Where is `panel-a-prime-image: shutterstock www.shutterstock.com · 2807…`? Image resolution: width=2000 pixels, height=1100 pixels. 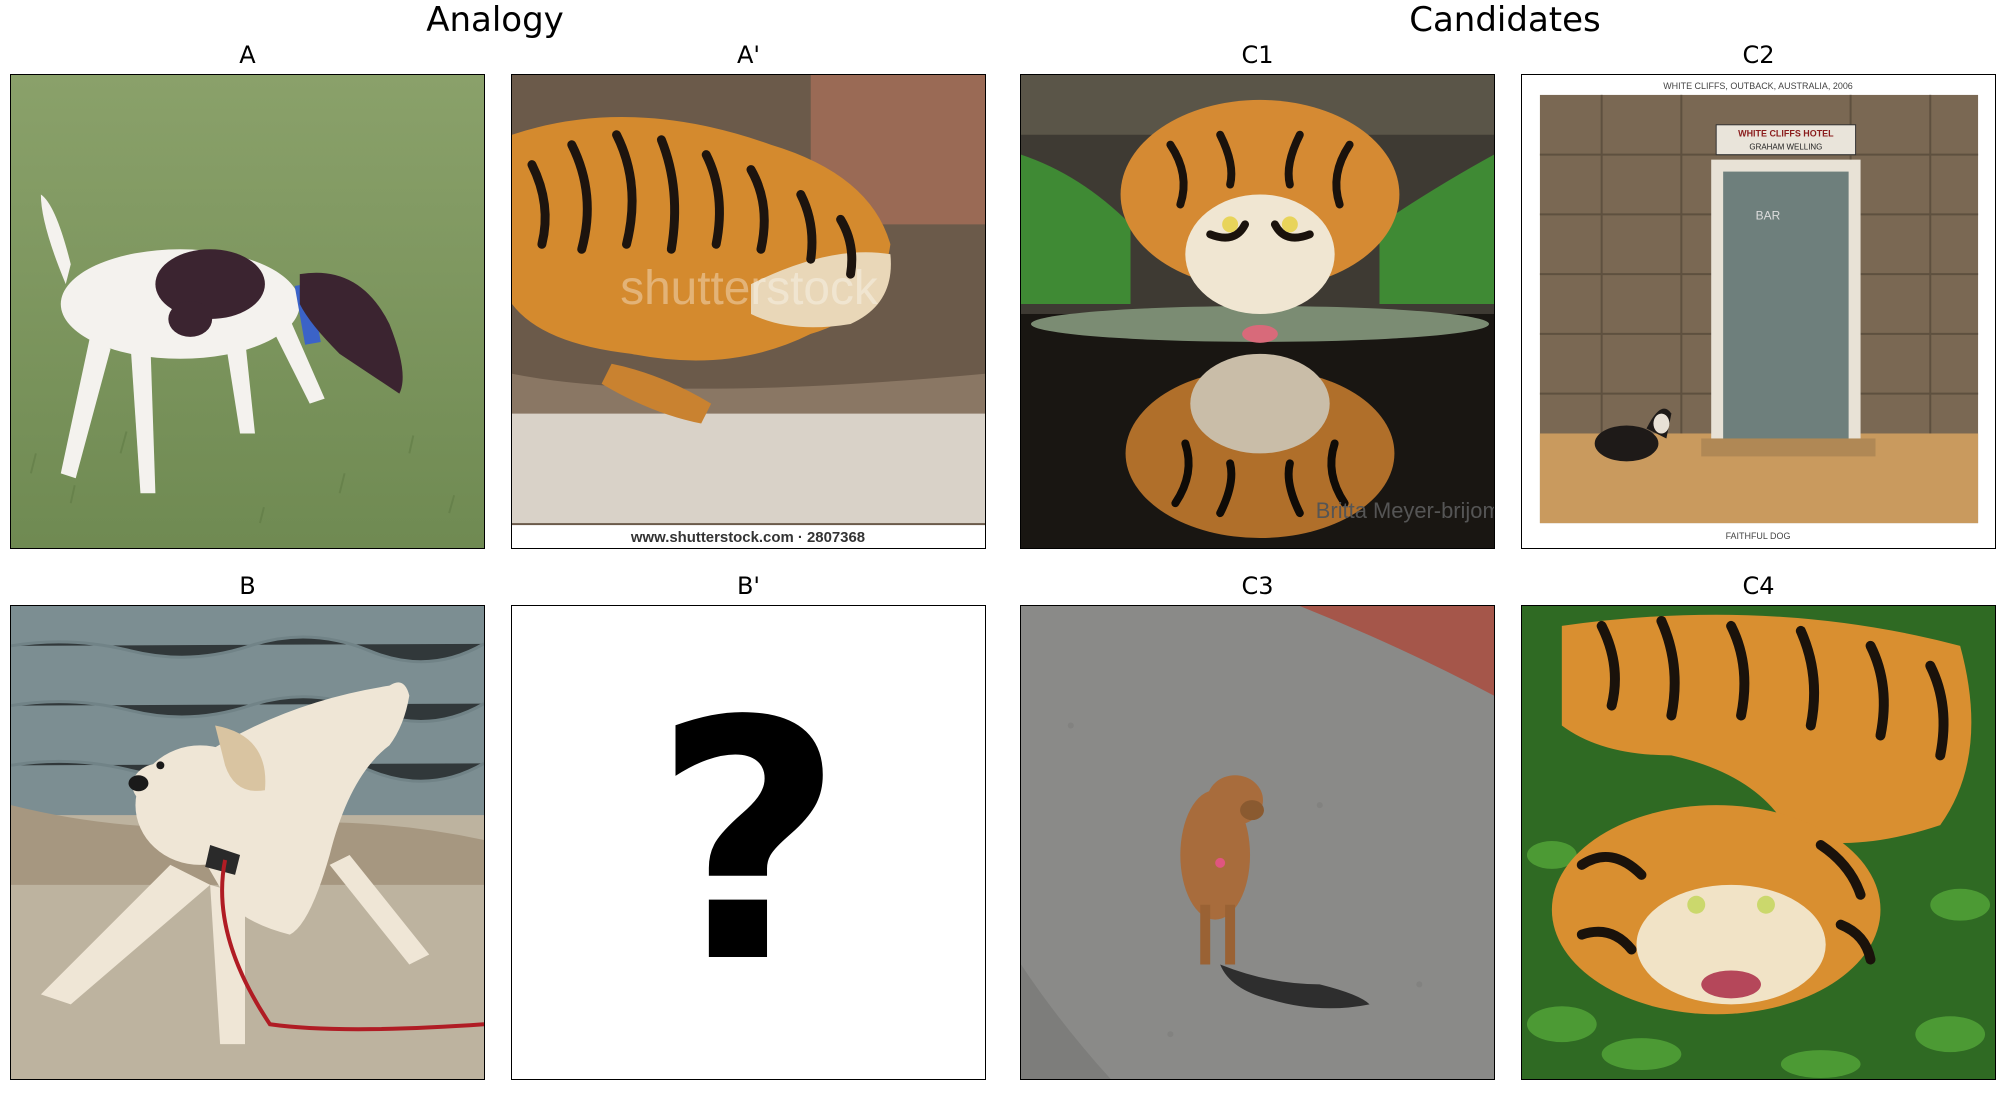 panel-a-prime-image: shutterstock www.shutterstock.com · 2807… is located at coordinates (748, 311).